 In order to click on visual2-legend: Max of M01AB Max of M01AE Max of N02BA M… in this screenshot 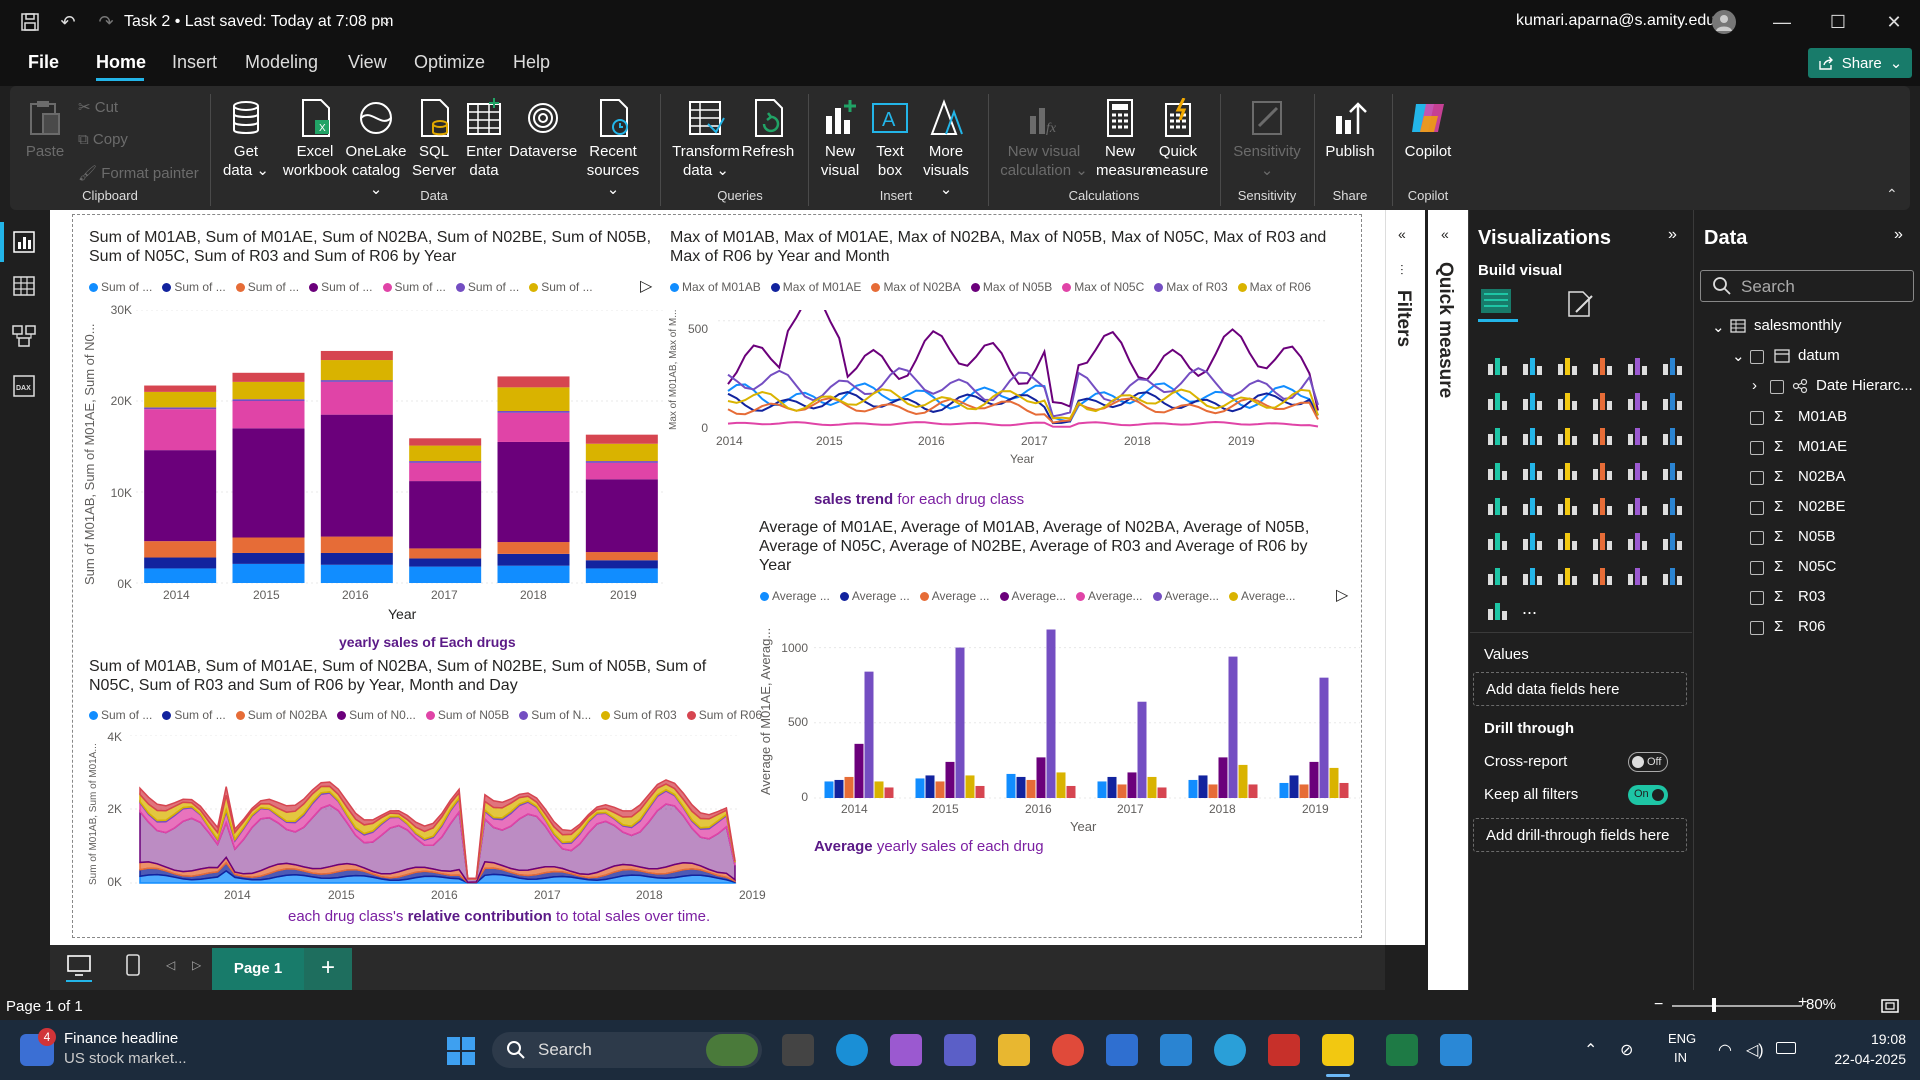, I will do `click(990, 287)`.